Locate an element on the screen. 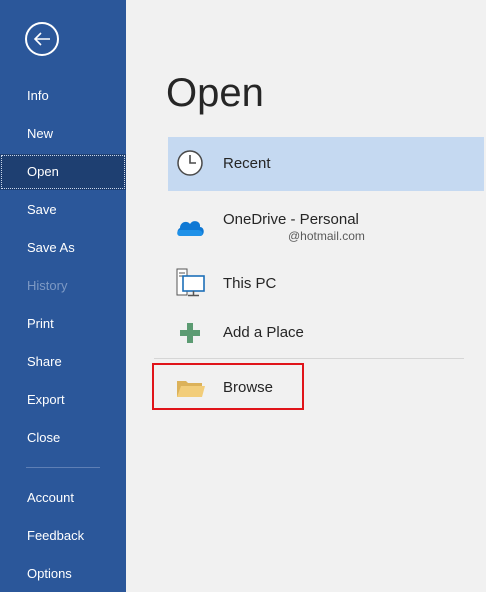 This screenshot has height=592, width=486. nav-open: Open is located at coordinates (63, 172).